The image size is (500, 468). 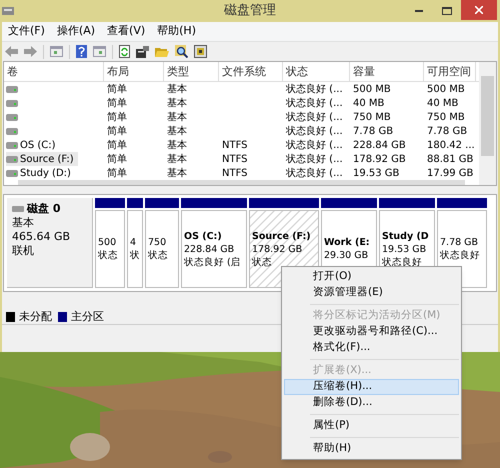 What do you see at coordinates (316, 72) in the screenshot?
I see `column-header: 状态` at bounding box center [316, 72].